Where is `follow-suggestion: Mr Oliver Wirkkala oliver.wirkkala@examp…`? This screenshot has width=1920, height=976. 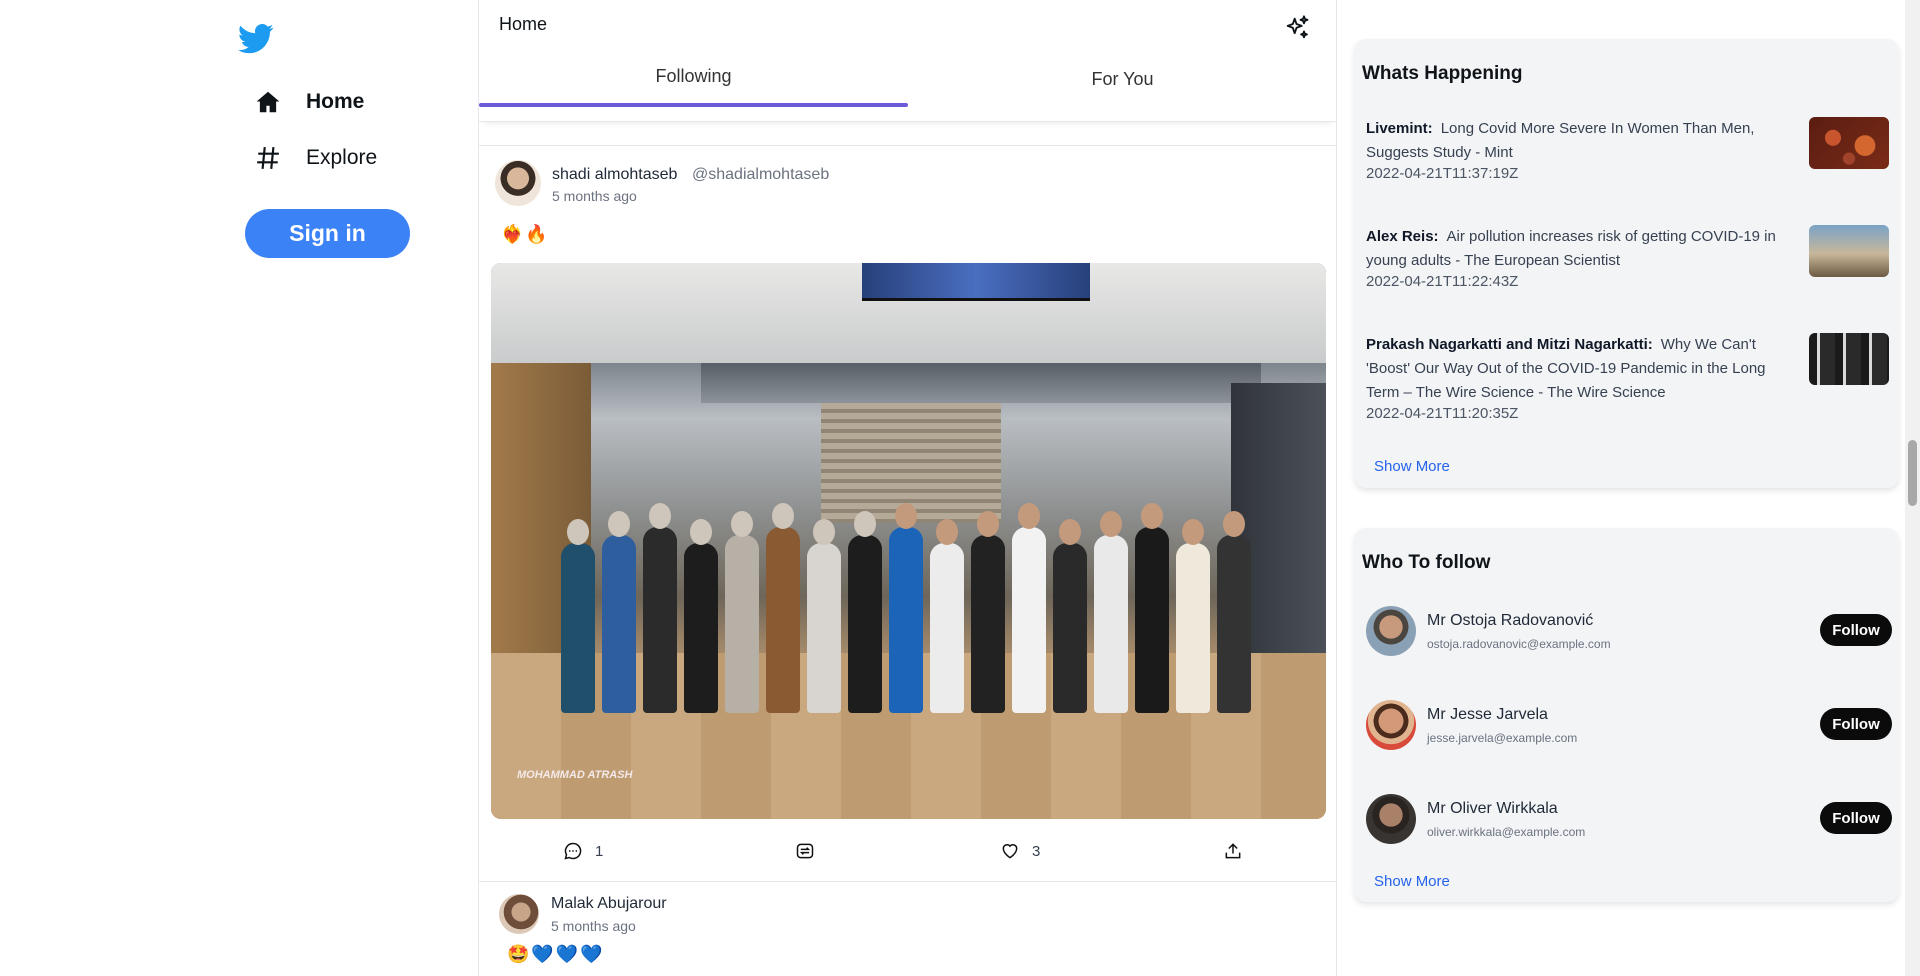
follow-suggestion: Mr Oliver Wirkkala oliver.wirkkala@examp… is located at coordinates (1631, 820).